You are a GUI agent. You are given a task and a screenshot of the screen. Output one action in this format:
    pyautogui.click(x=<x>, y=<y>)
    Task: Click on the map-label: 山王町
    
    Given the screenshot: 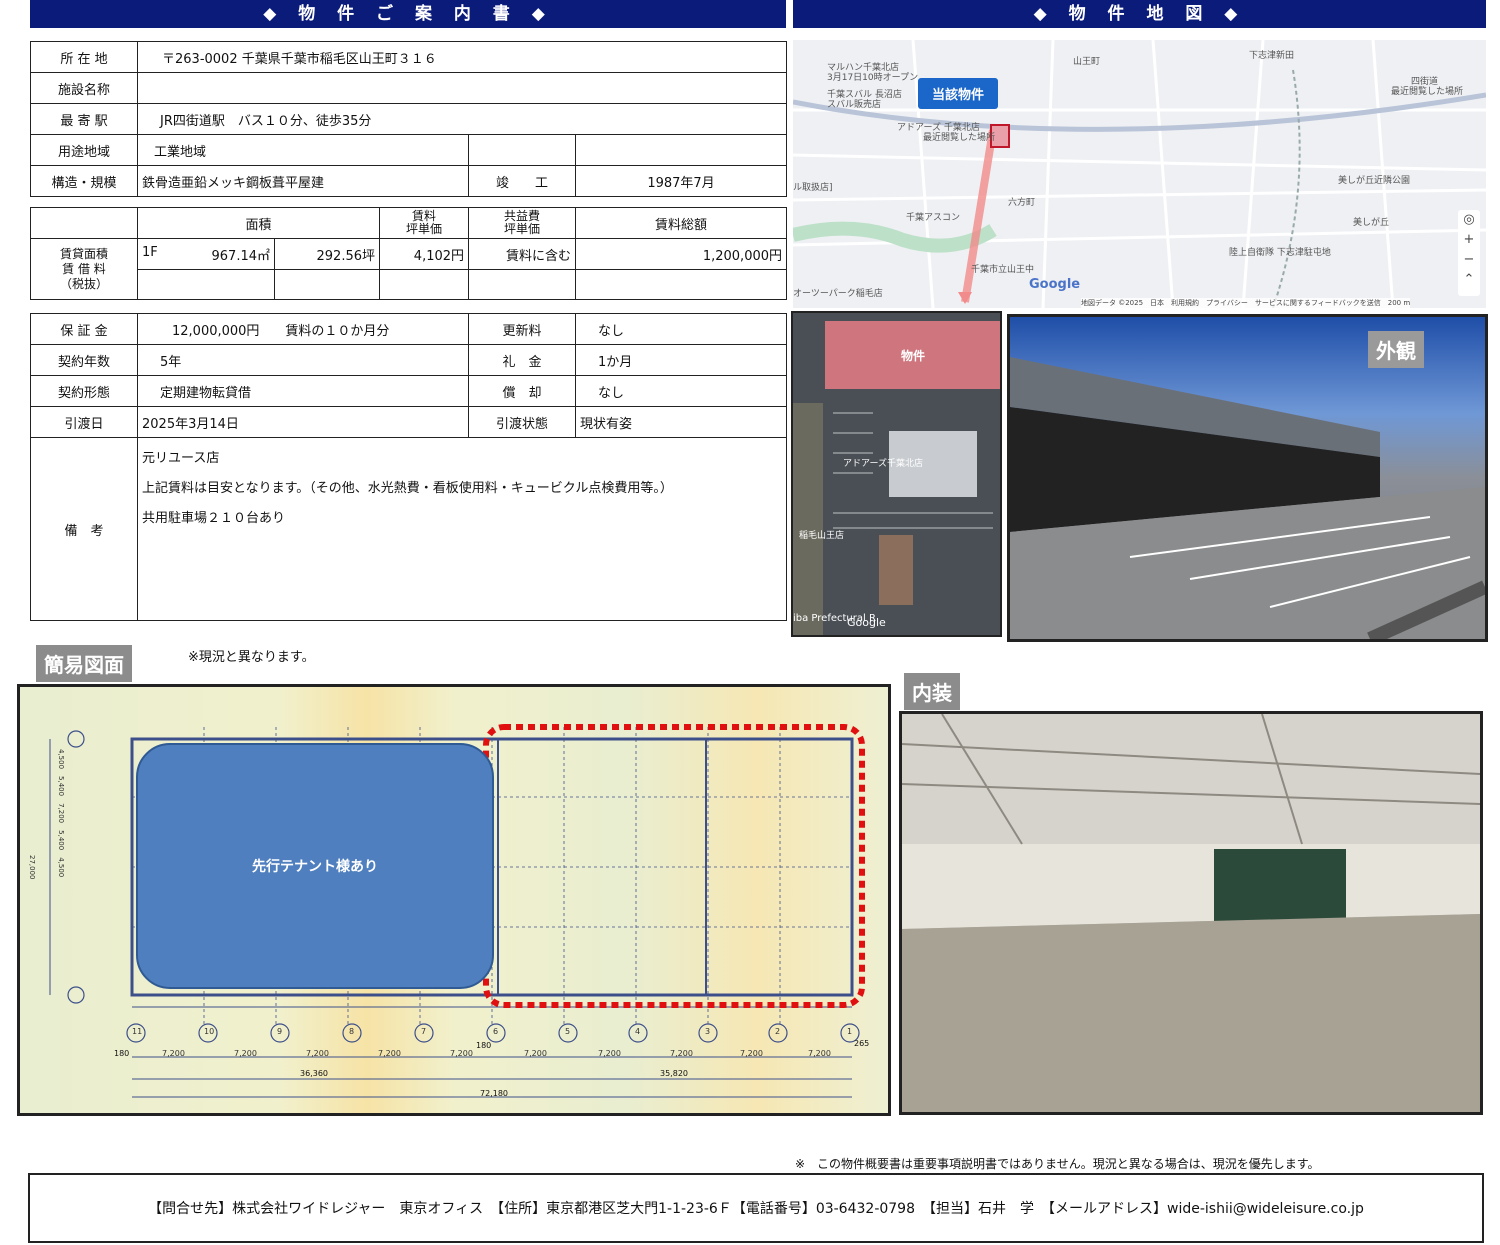 What is the action you would take?
    pyautogui.click(x=1087, y=62)
    